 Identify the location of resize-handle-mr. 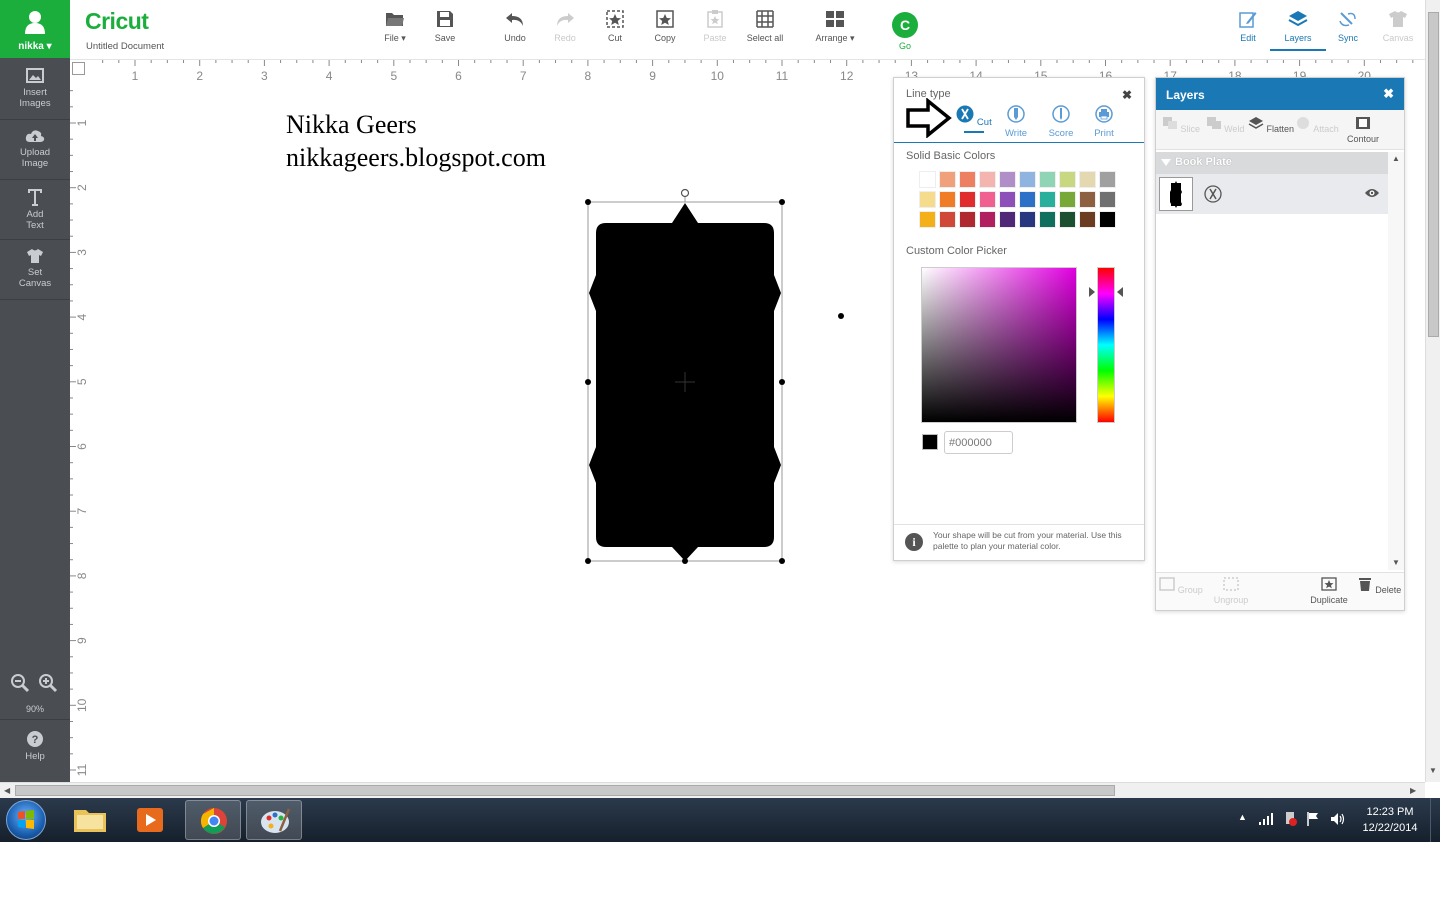
(782, 382).